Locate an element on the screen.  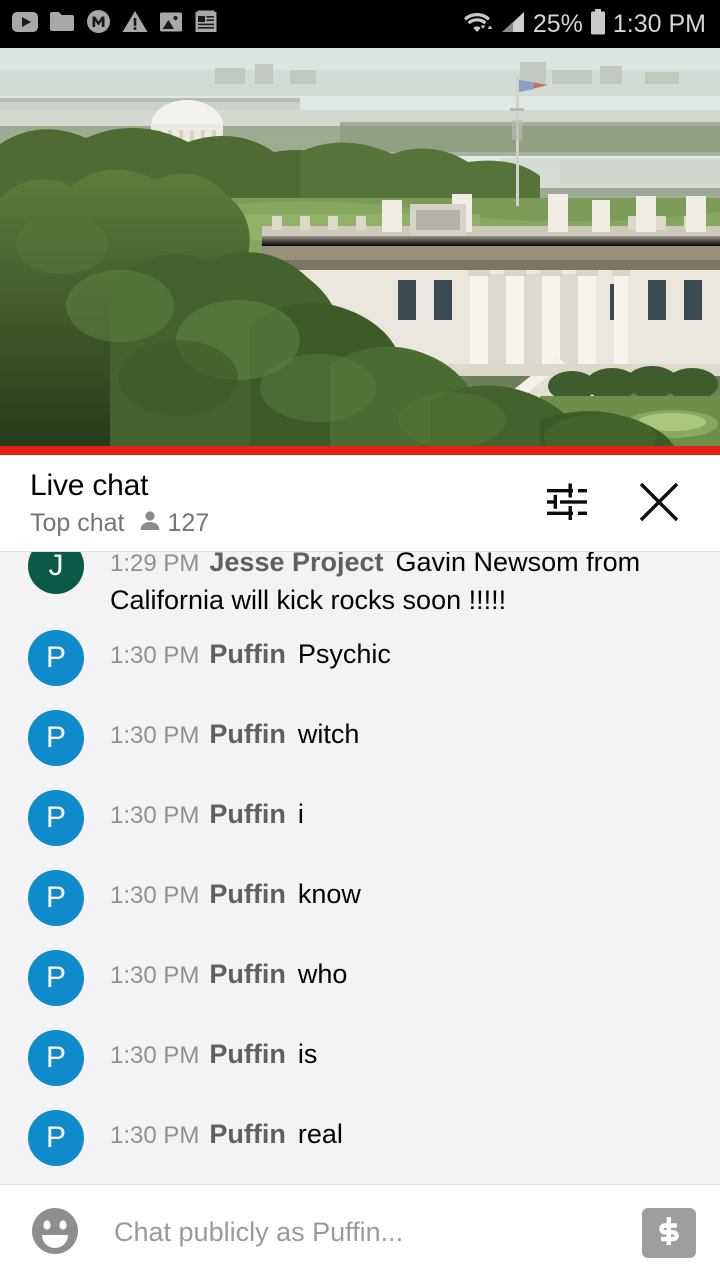
status-bar-system-icons: 25% 1:30 PM is located at coordinates (584, 24).